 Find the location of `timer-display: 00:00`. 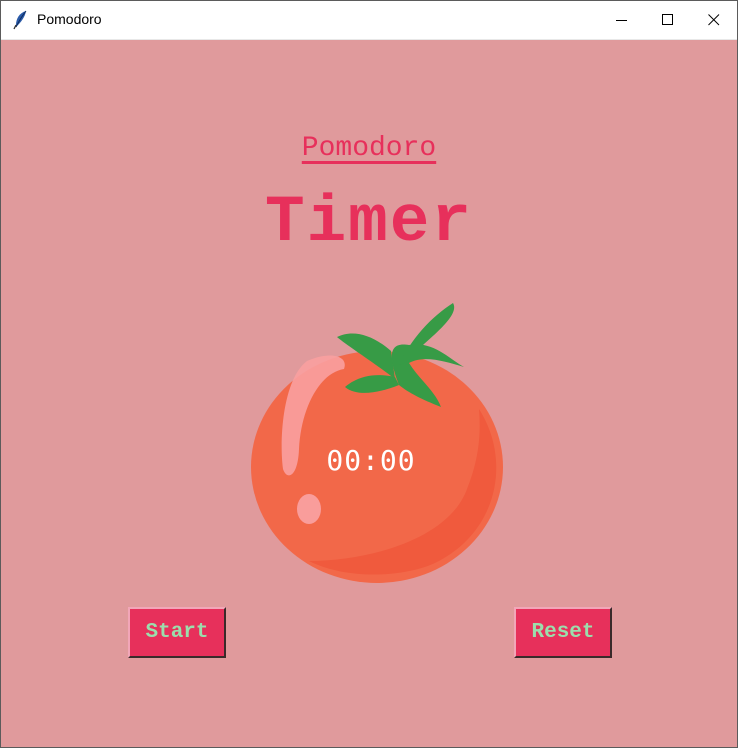

timer-display: 00:00 is located at coordinates (371, 460).